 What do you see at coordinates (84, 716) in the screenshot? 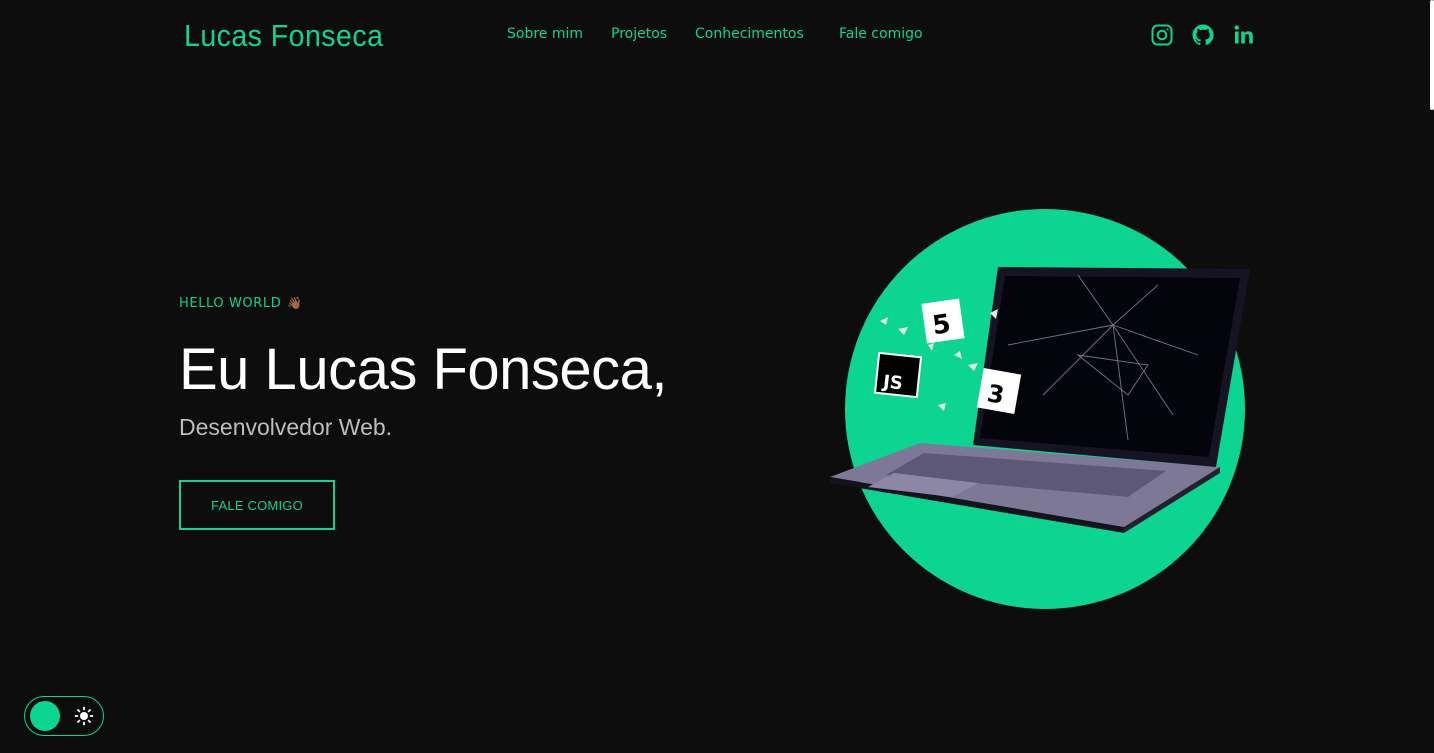
I see `sun-icon` at bounding box center [84, 716].